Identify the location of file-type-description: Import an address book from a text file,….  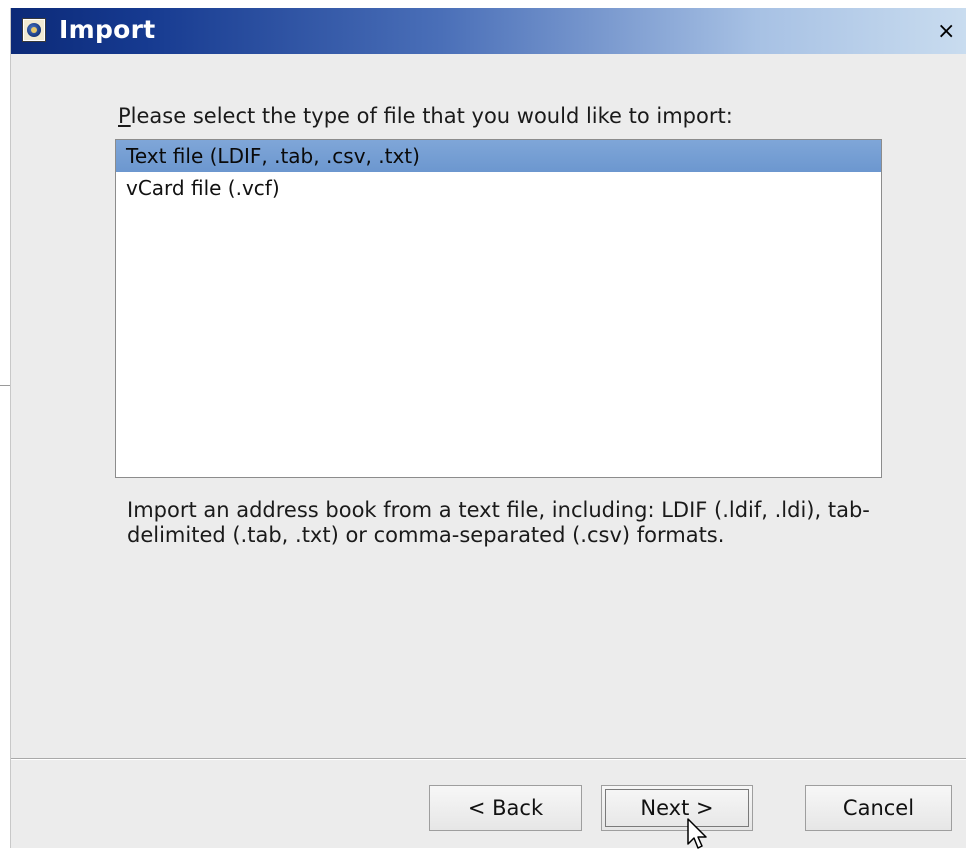
(498, 522).